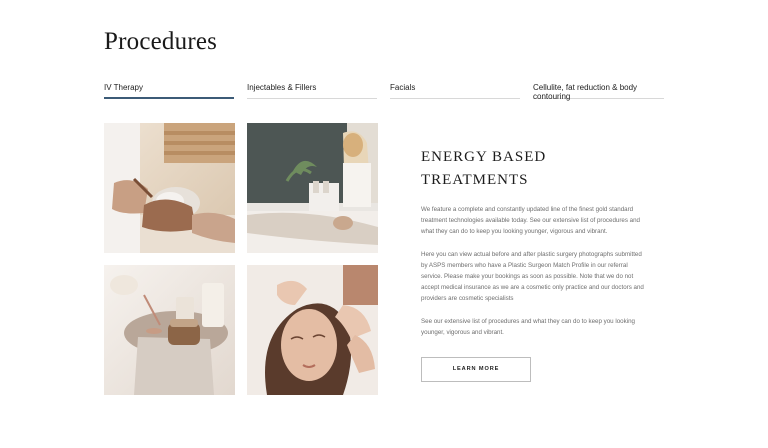  Describe the element at coordinates (536, 169) in the screenshot. I see `section-heading: Energy Based Treatments` at that location.